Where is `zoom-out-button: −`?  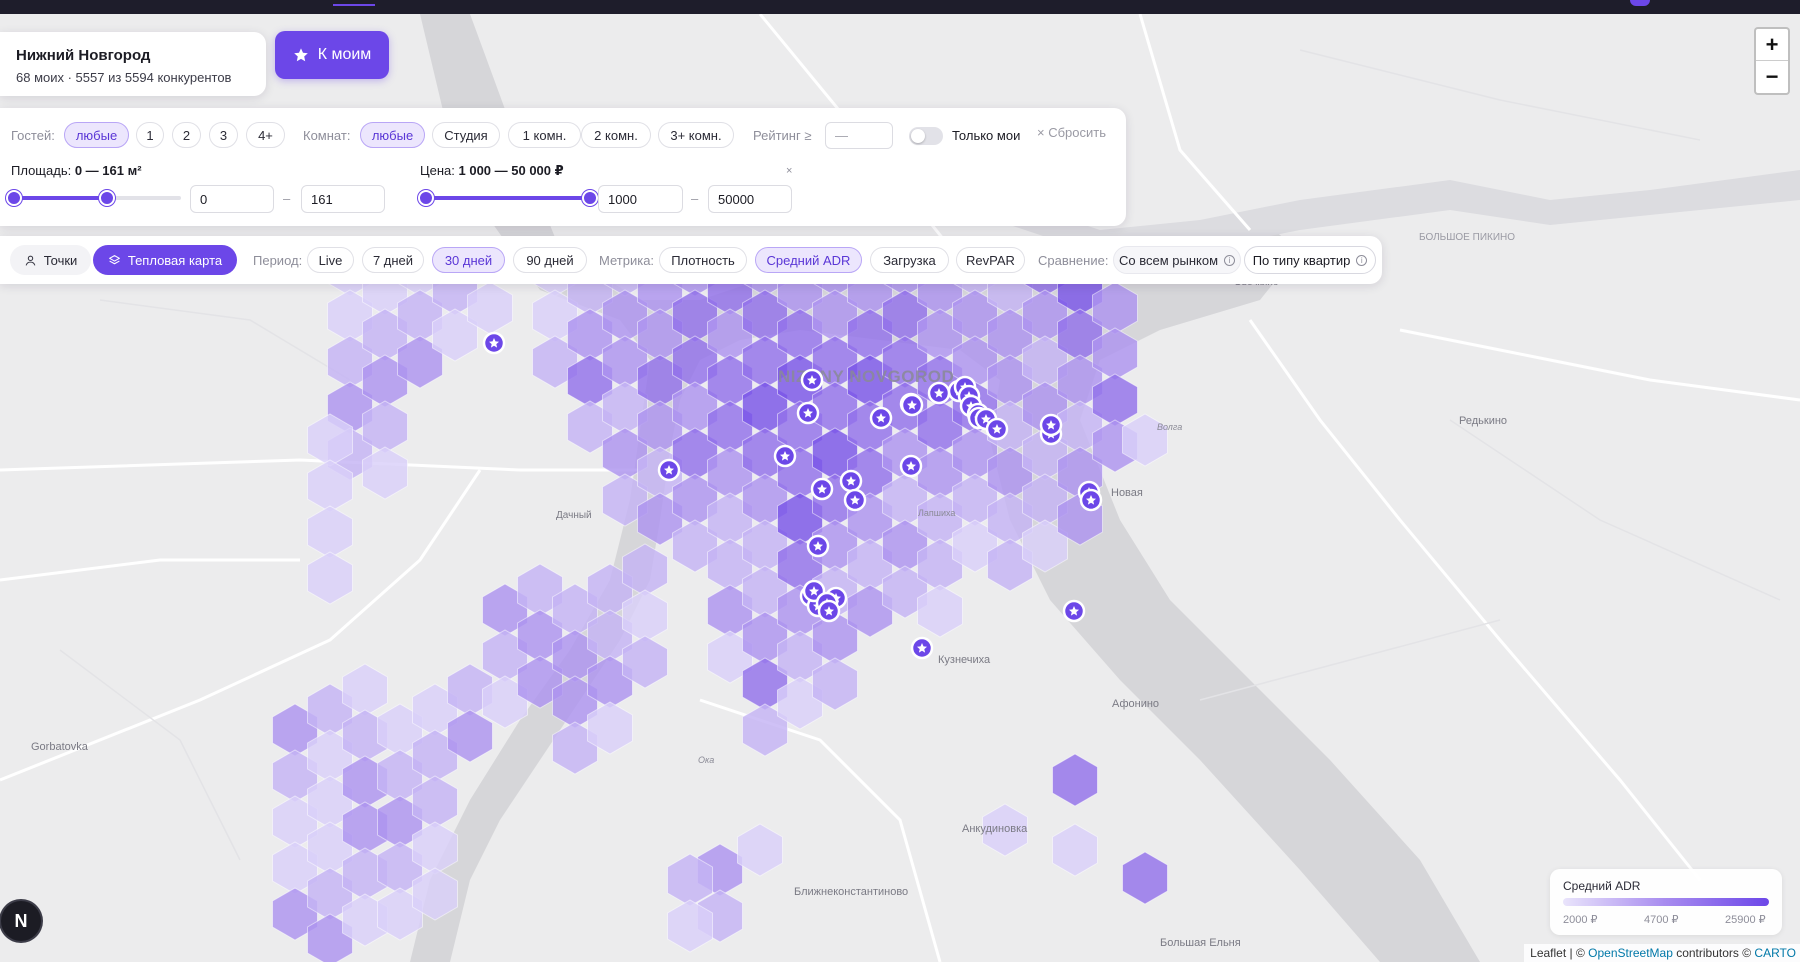
zoom-out-button: − is located at coordinates (1772, 76).